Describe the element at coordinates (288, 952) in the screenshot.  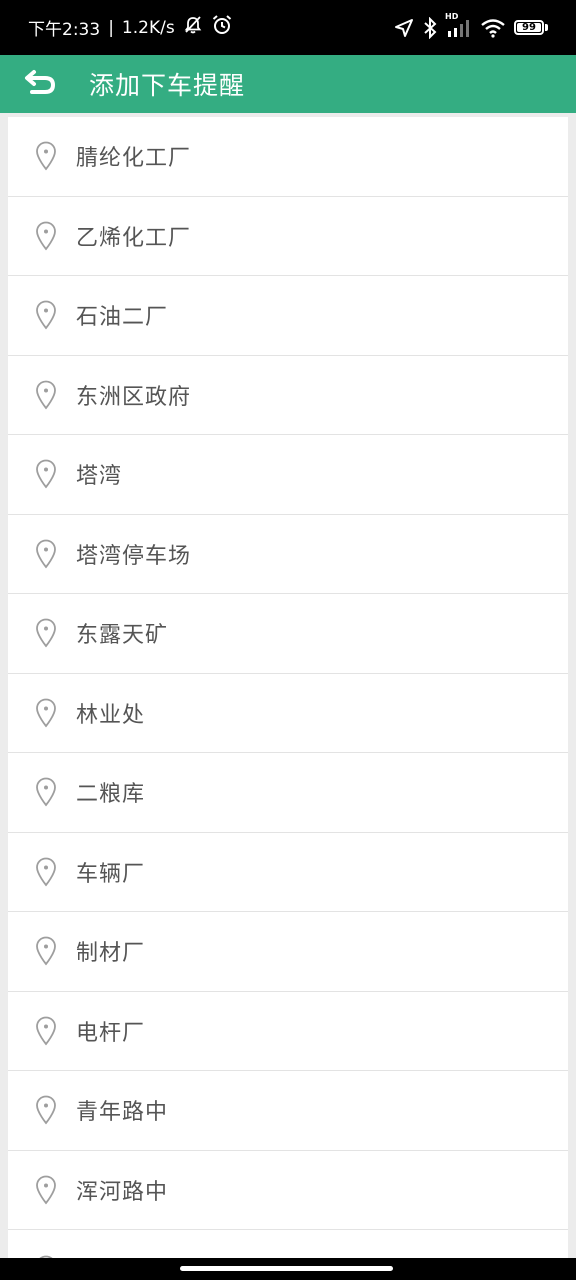
I see `stop-list-item: 制材厂` at that location.